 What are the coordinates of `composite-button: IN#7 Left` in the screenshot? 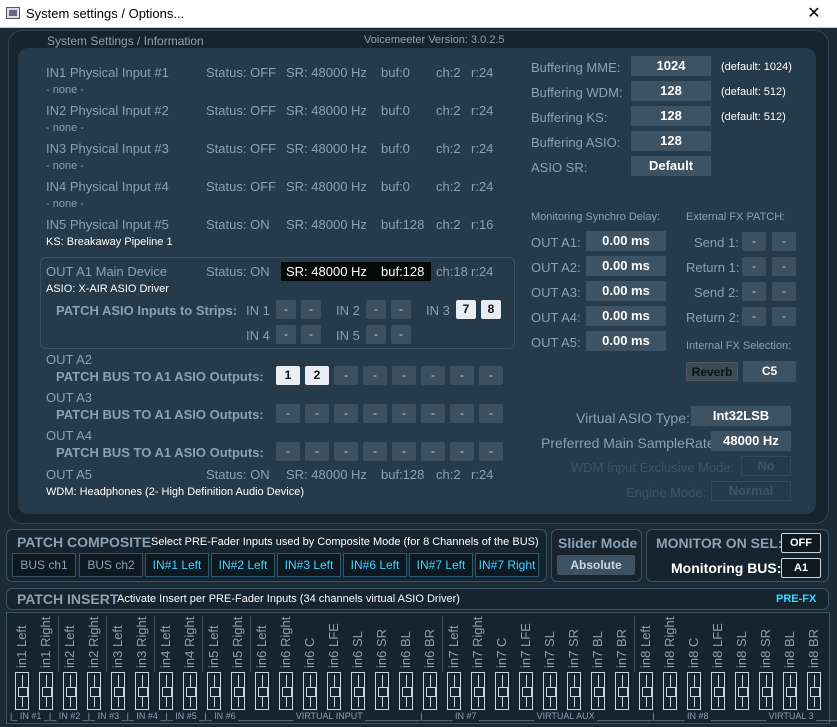 It's located at (441, 565).